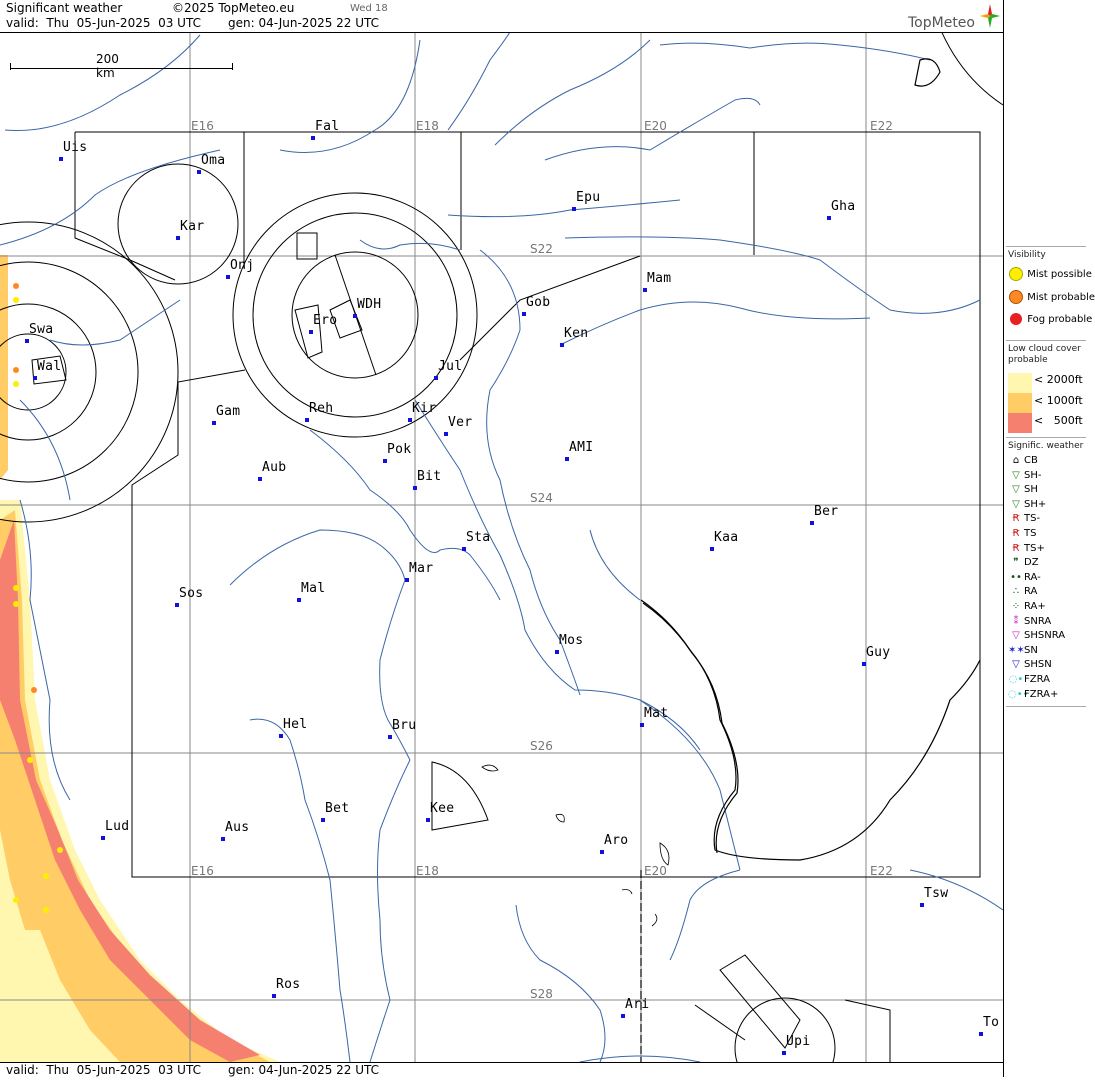 The image size is (1095, 1081). I want to click on sn-icon: ✶✶, so click(1016, 650).